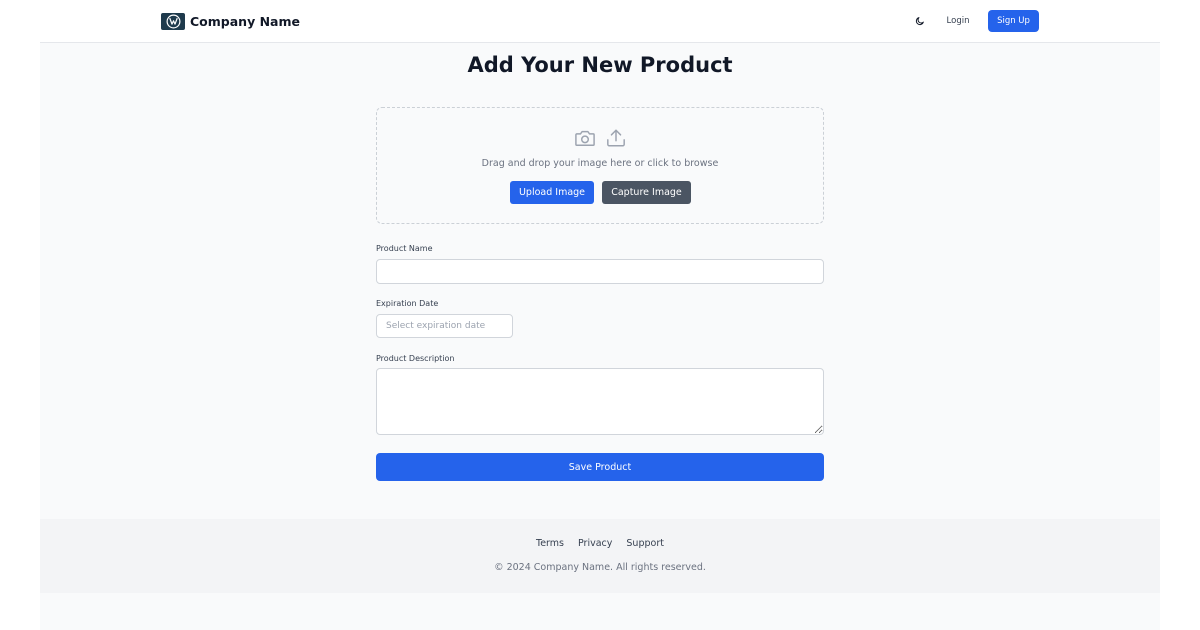 Image resolution: width=1200 pixels, height=630 pixels. Describe the element at coordinates (616, 138) in the screenshot. I see `upload-icon` at that location.